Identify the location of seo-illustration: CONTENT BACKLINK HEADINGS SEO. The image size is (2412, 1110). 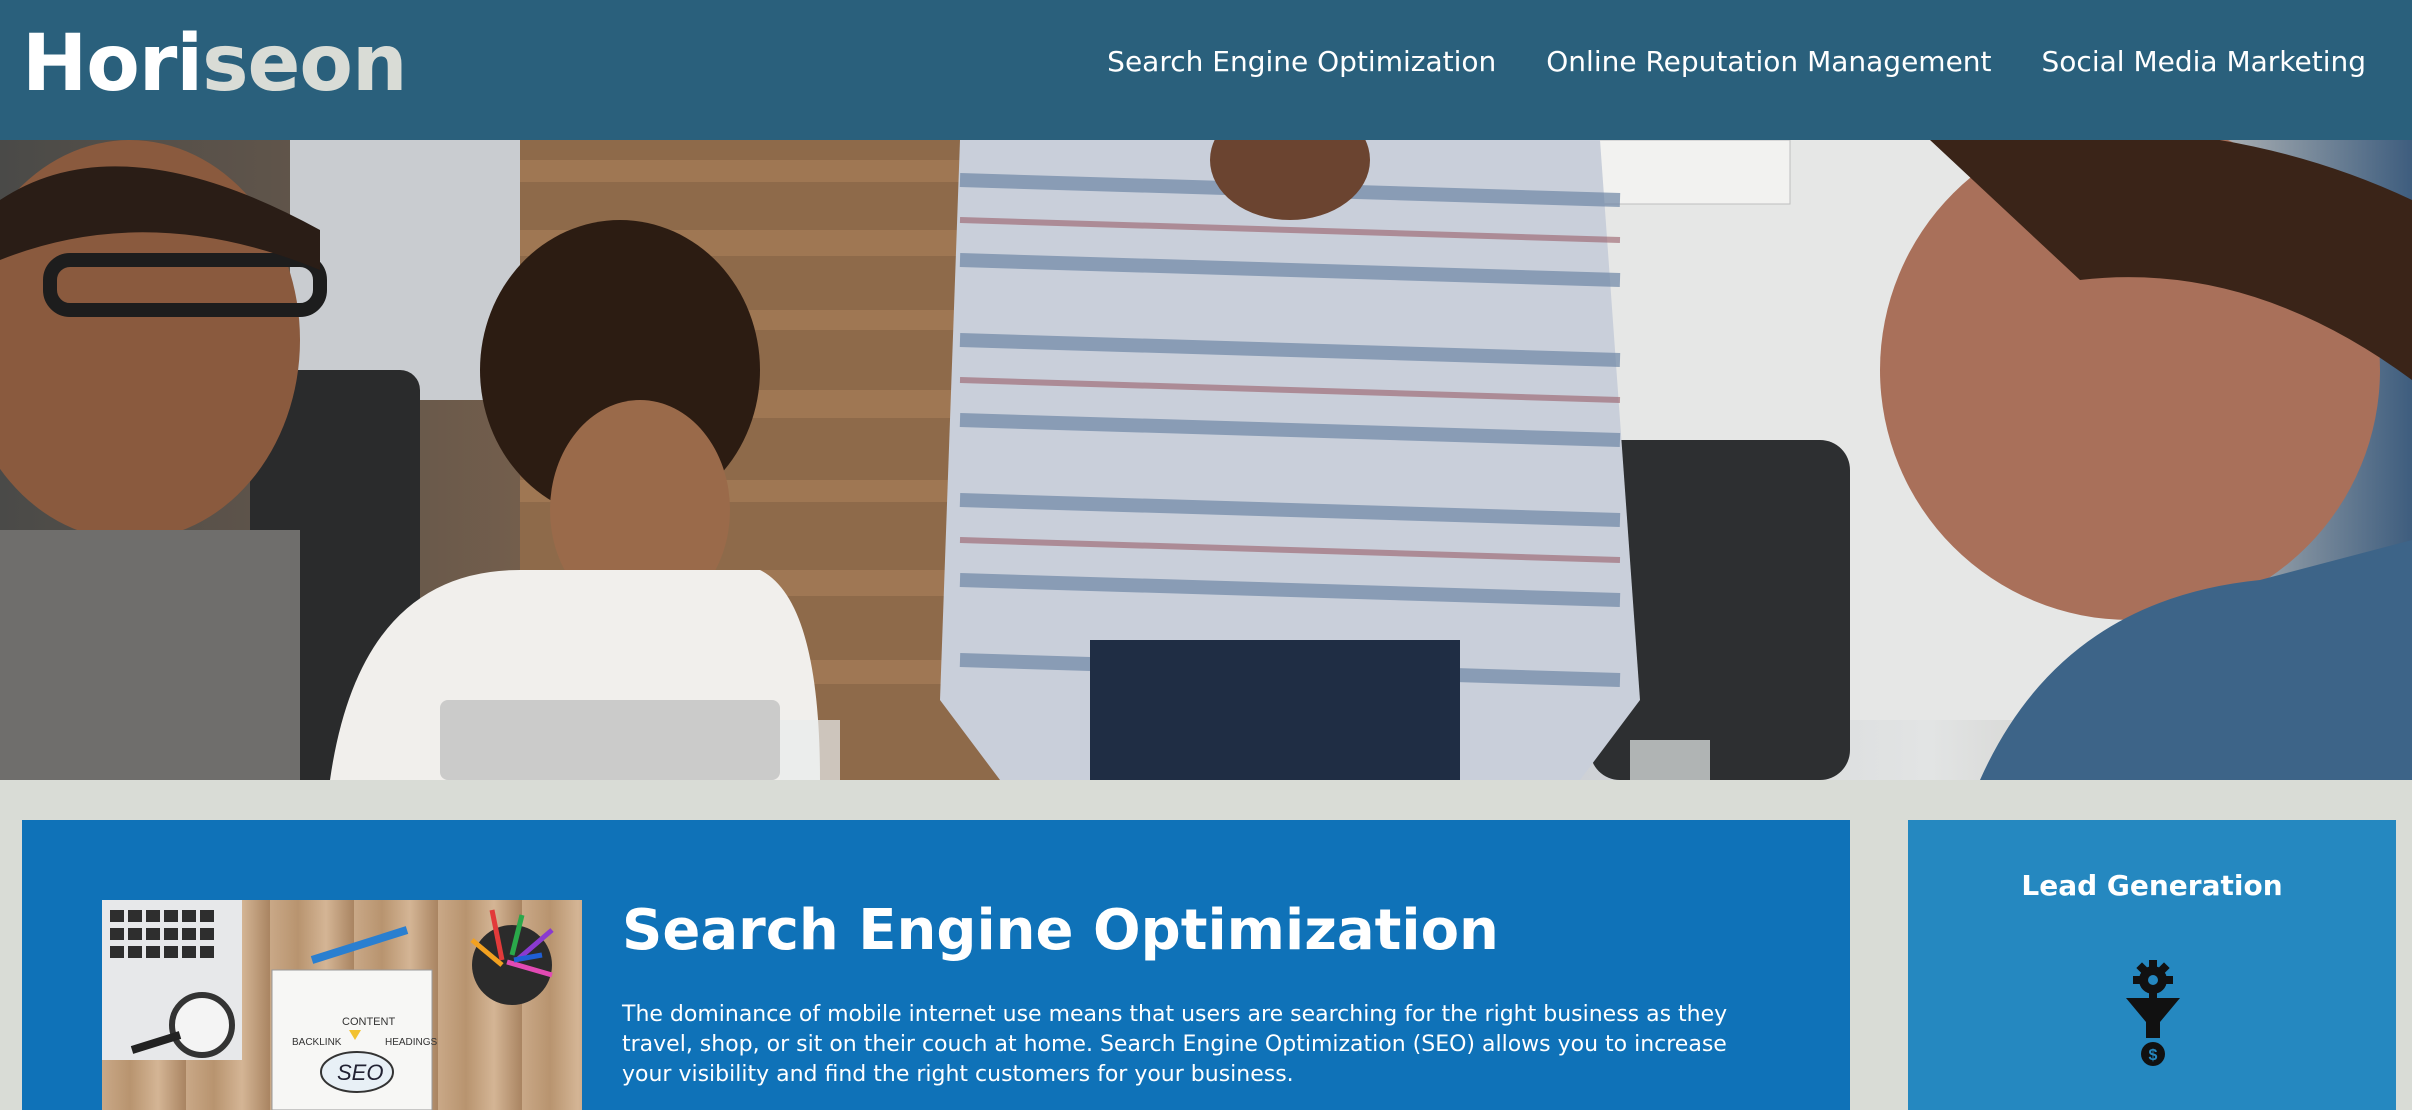
(328, 1005).